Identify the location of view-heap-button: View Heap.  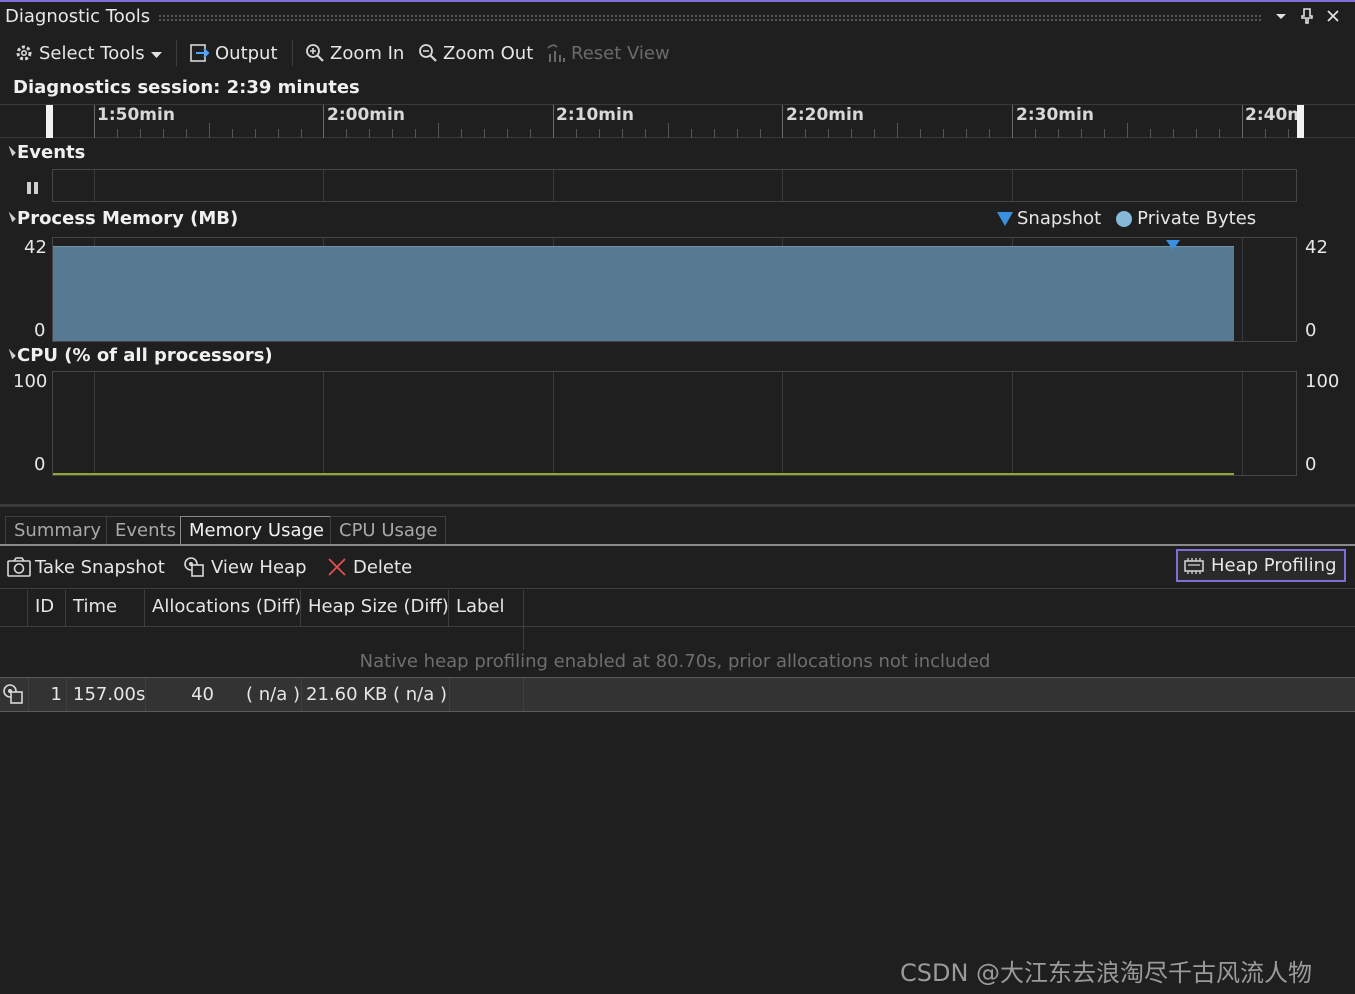
(245, 567).